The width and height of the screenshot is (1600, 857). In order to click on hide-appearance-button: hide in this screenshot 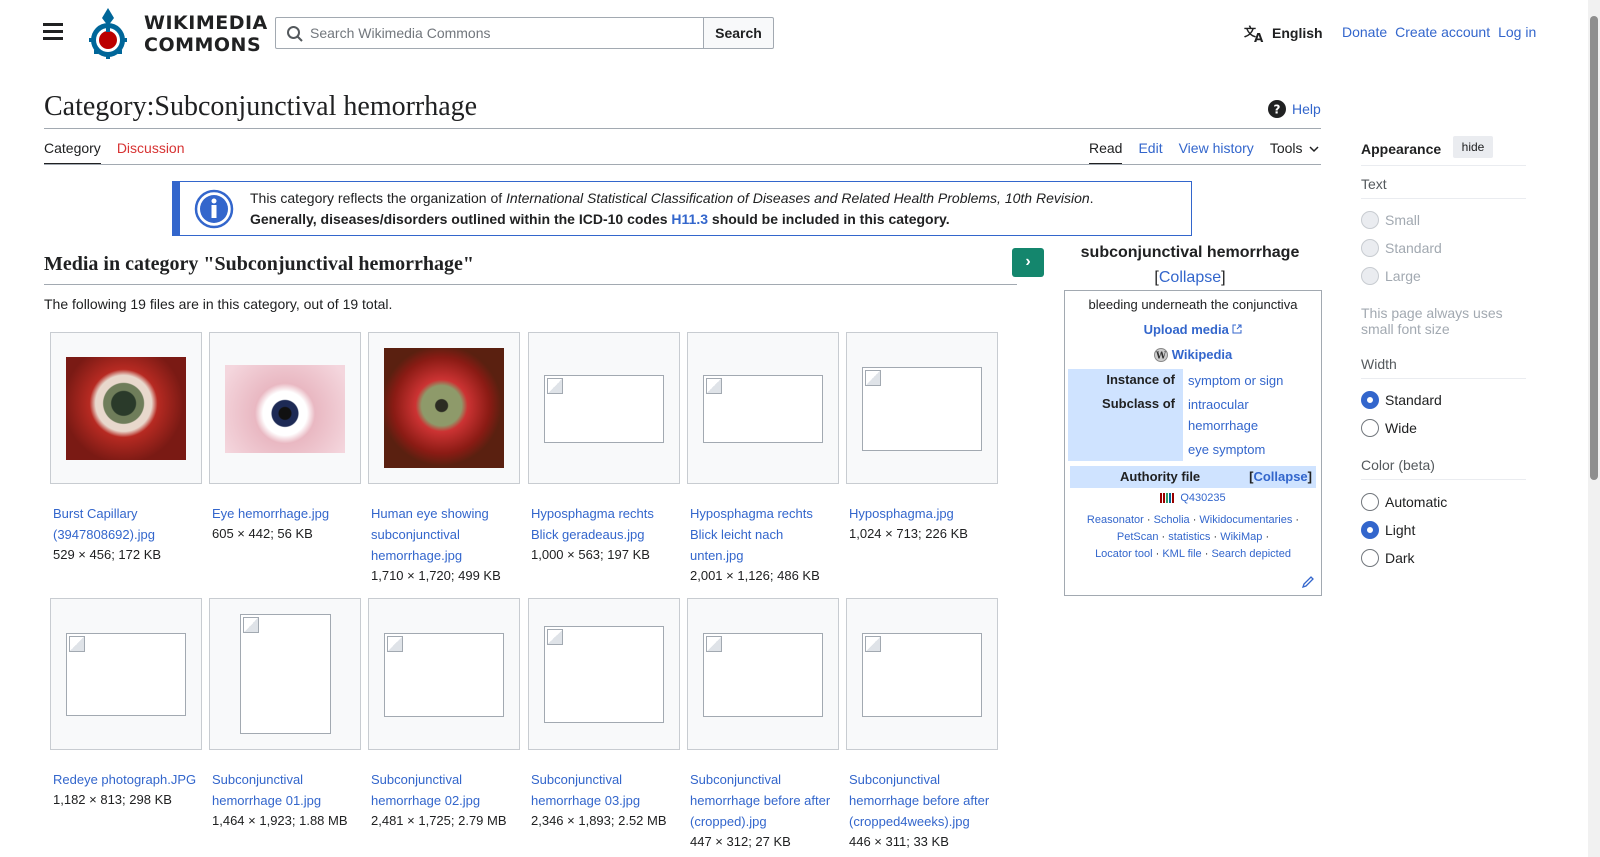, I will do `click(1473, 147)`.